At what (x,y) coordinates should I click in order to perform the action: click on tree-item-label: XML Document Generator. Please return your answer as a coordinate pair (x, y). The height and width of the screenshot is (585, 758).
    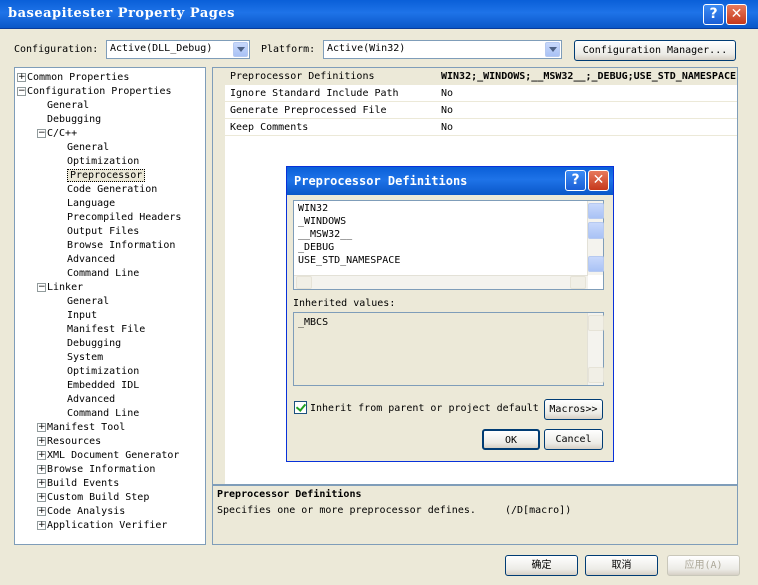
    Looking at the image, I should click on (113, 455).